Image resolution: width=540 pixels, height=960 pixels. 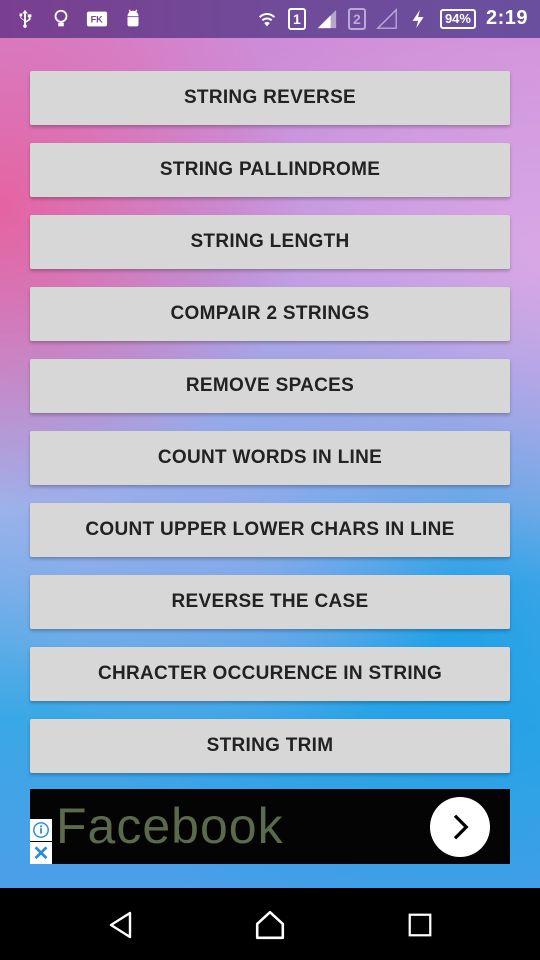 I want to click on status-bar: FK 1 2 94% 2:19, so click(x=270, y=19).